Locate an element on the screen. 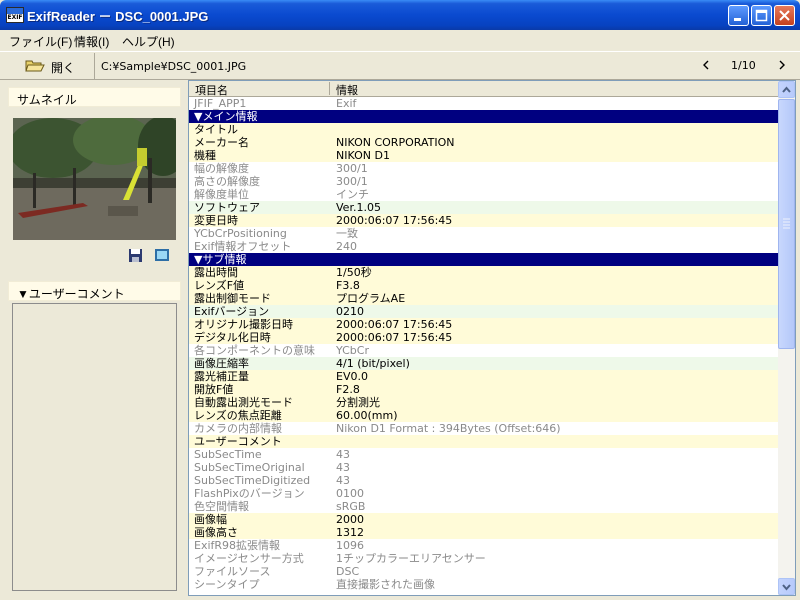 The height and width of the screenshot is (600, 800). item-name-cell: 高さの解像度 is located at coordinates (227, 181).